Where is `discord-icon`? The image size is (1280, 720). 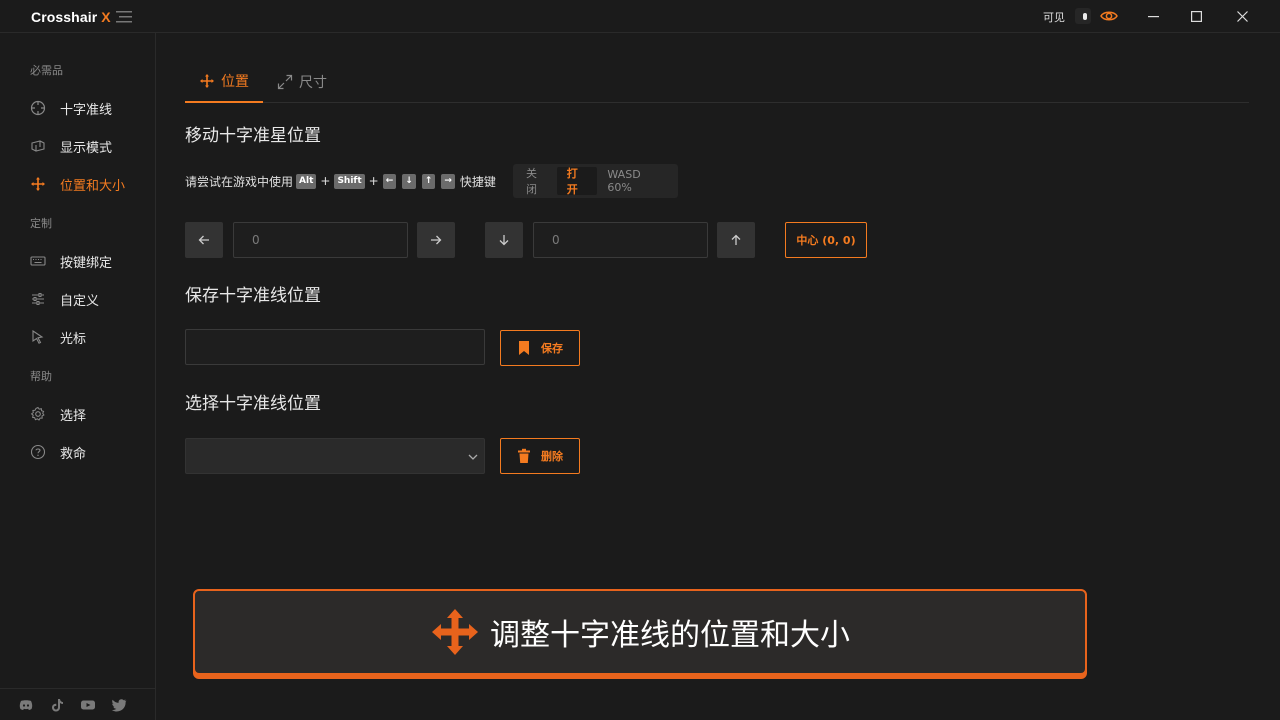
discord-icon is located at coordinates (26, 705).